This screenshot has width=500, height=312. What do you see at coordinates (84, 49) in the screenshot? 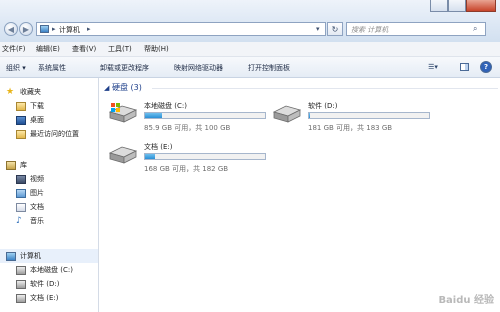
I see `menu-view: 查看(V)` at bounding box center [84, 49].